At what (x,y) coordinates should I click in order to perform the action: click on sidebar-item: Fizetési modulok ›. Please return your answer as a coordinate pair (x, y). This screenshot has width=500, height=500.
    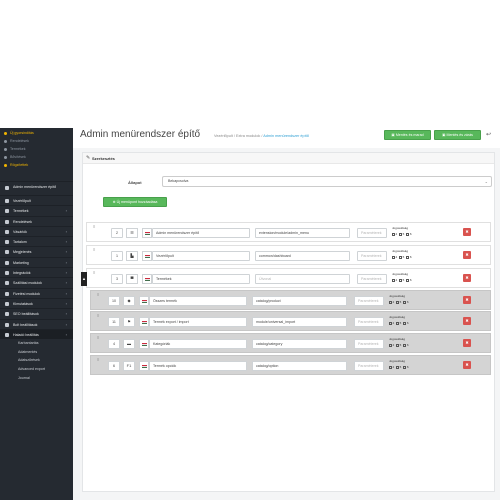
    Looking at the image, I should click on (36, 292).